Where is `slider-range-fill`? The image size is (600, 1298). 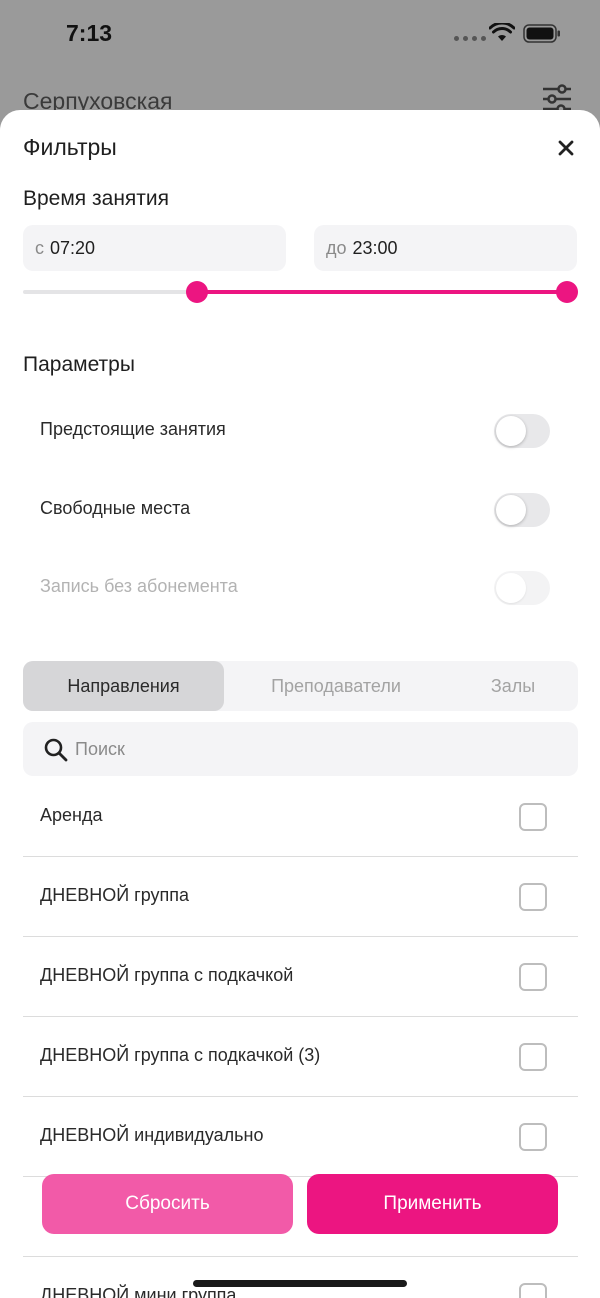
slider-range-fill is located at coordinates (381, 292).